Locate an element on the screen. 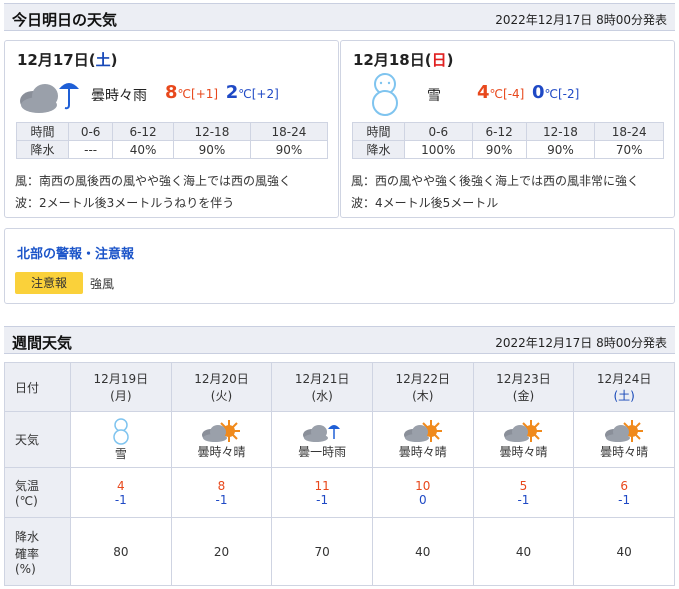  wave-info: 波：2メートル後3メートルうねりを伴う is located at coordinates (125, 203).